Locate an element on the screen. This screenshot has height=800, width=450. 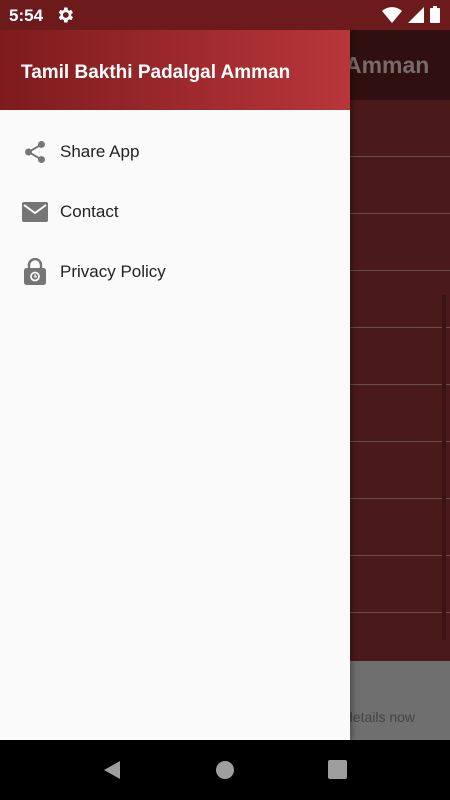
menu-item-label: Share App is located at coordinates (100, 151).